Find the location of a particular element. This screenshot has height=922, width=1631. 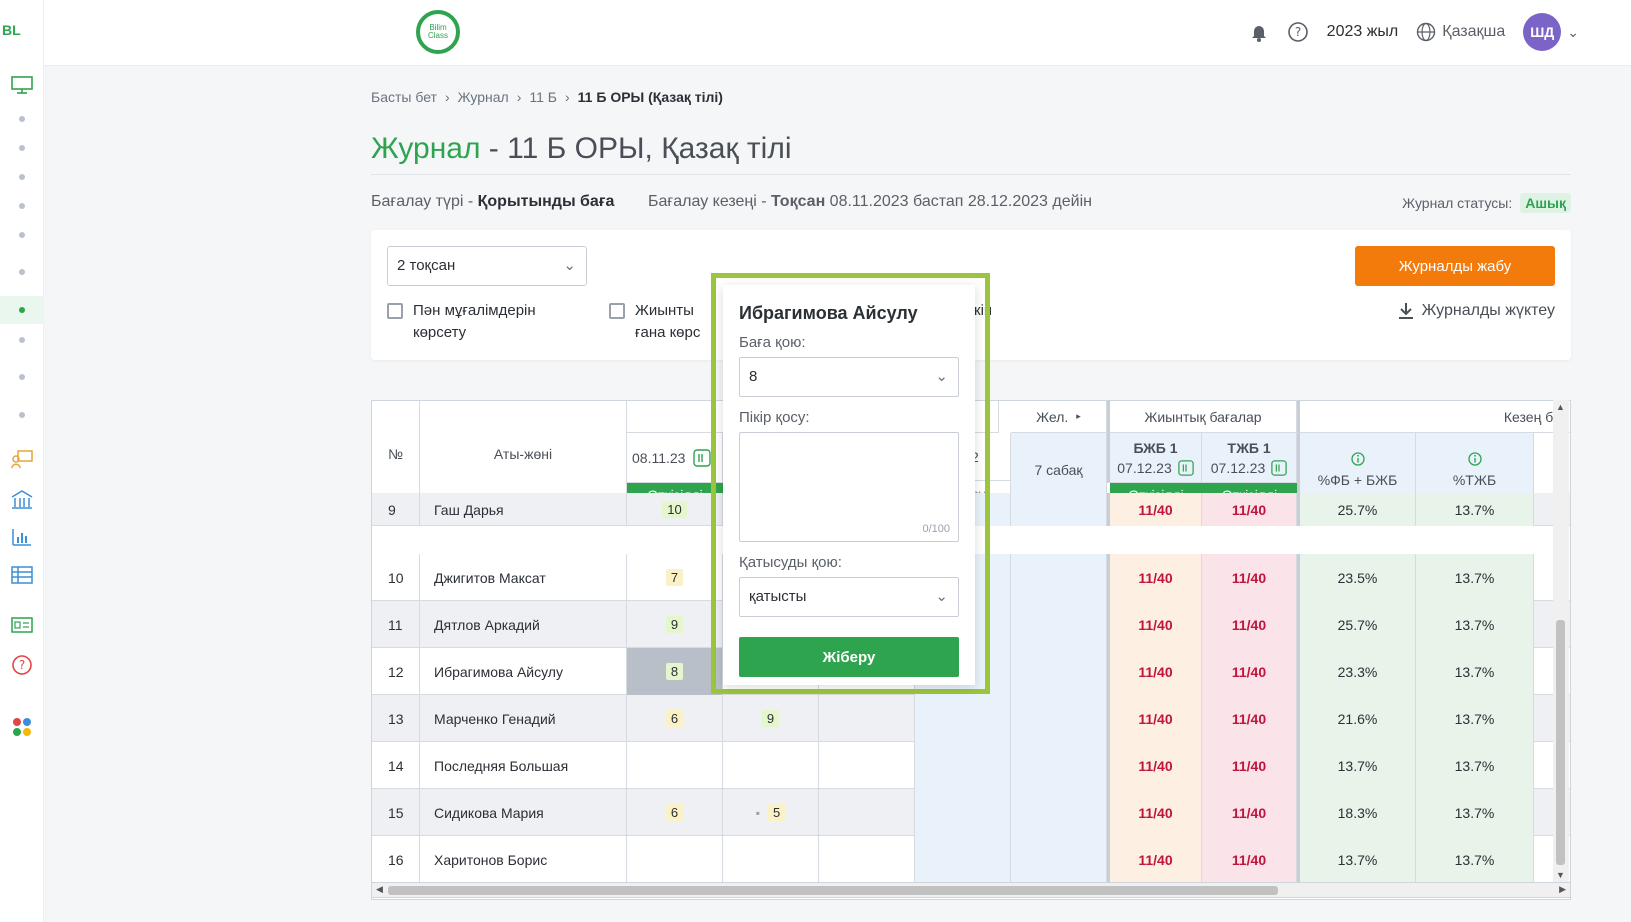

cell-bjb: 11/40 is located at coordinates (1154, 812).